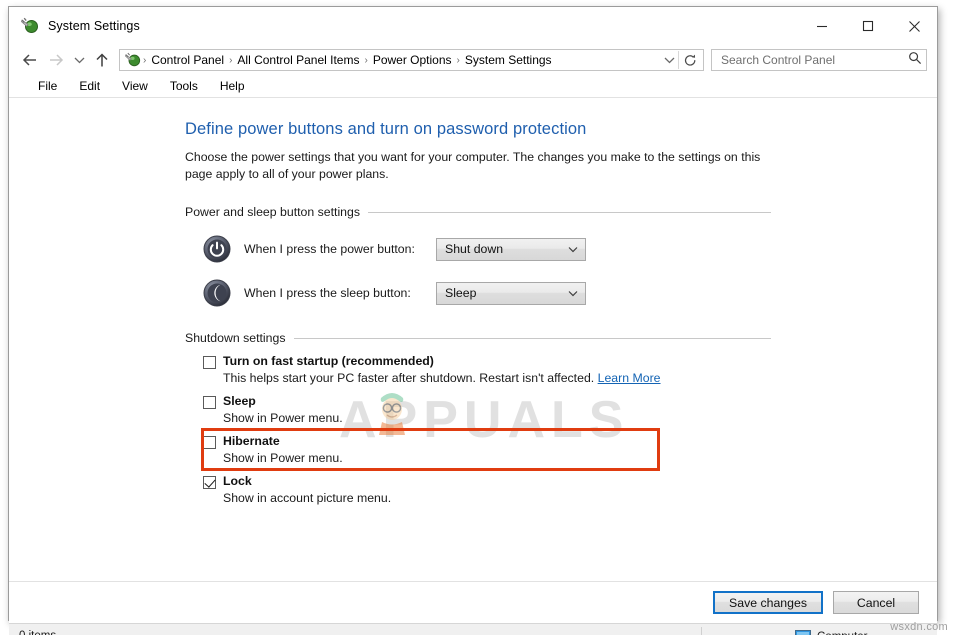 This screenshot has height=635, width=954. I want to click on status-divider, so click(701, 631).